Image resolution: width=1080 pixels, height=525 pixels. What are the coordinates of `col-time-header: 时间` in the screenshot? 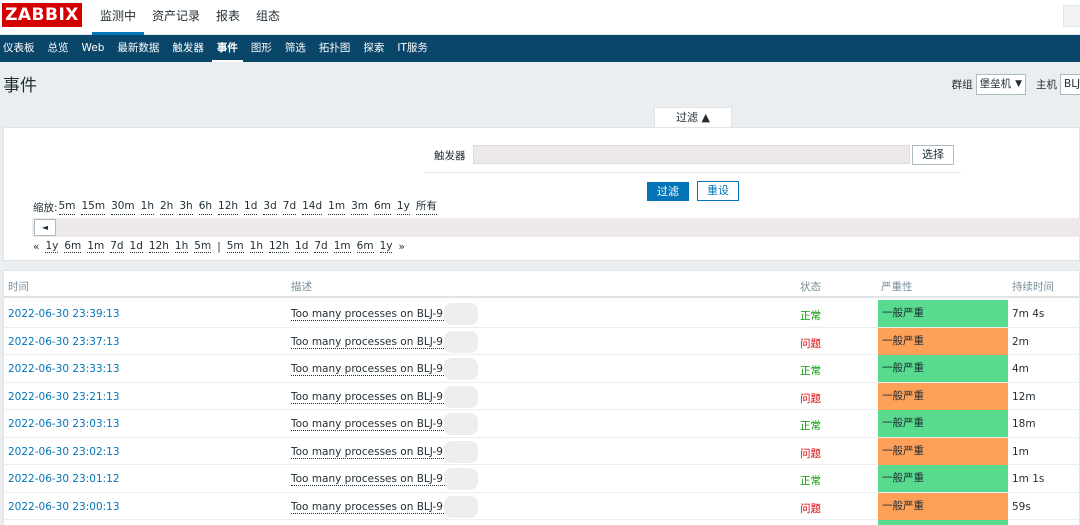 It's located at (18, 286).